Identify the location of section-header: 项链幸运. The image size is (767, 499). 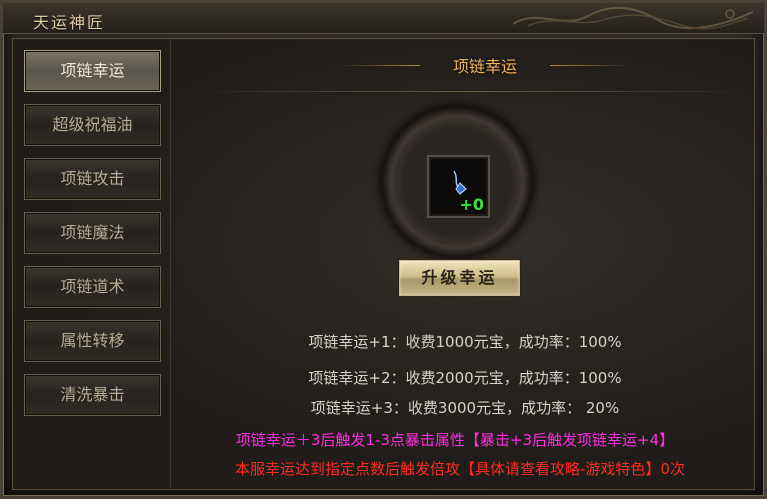
(485, 65).